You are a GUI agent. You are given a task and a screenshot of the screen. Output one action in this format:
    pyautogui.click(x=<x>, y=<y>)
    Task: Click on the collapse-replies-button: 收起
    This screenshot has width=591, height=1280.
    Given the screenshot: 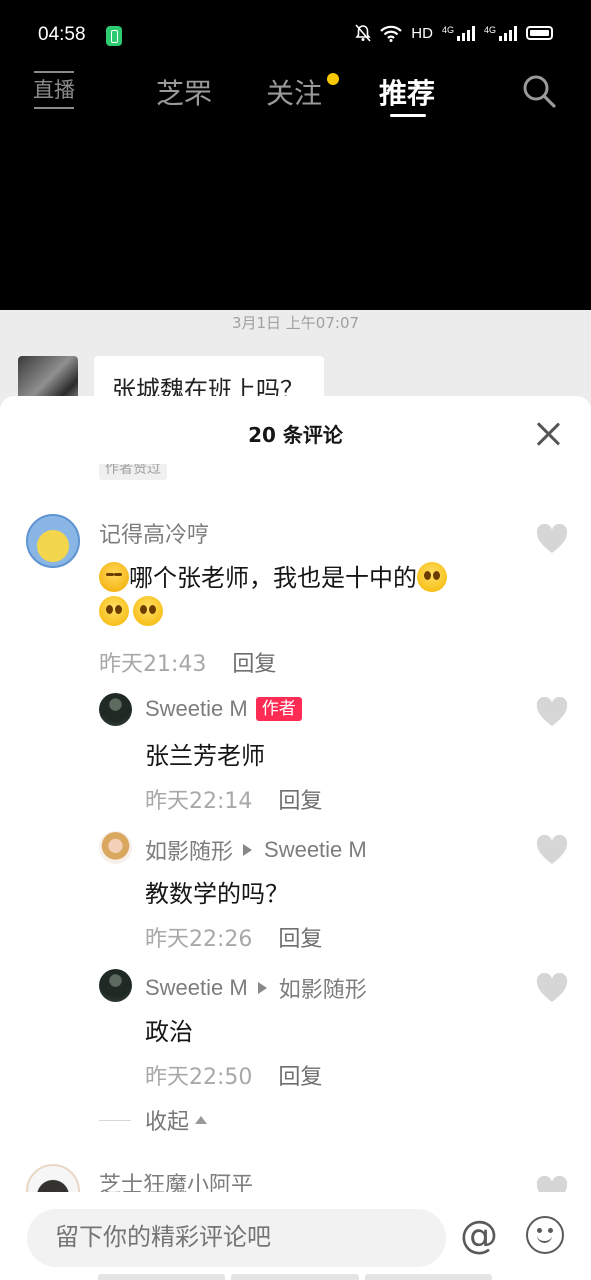 What is the action you would take?
    pyautogui.click(x=153, y=1120)
    